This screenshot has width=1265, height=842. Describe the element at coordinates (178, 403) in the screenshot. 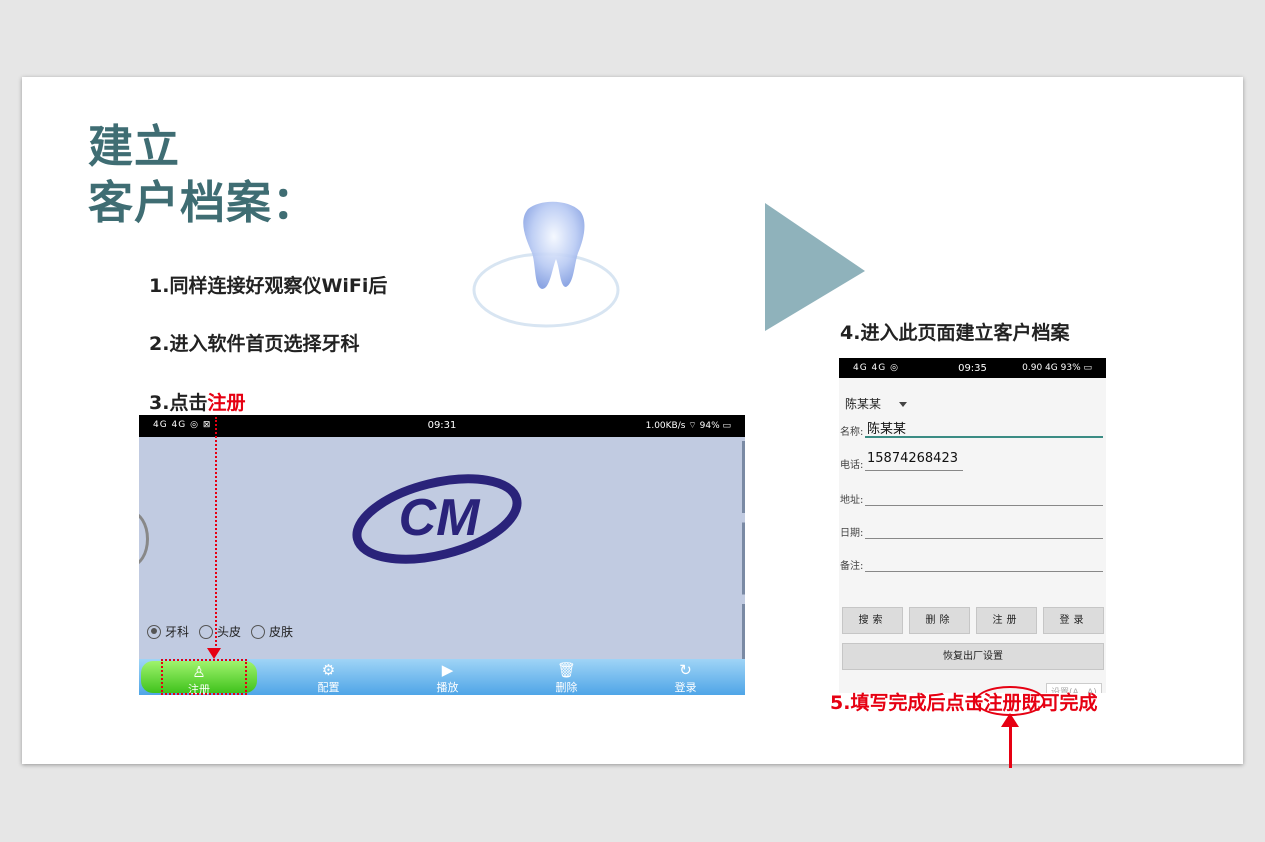

I see `step-3-prefix: 3.点击` at that location.